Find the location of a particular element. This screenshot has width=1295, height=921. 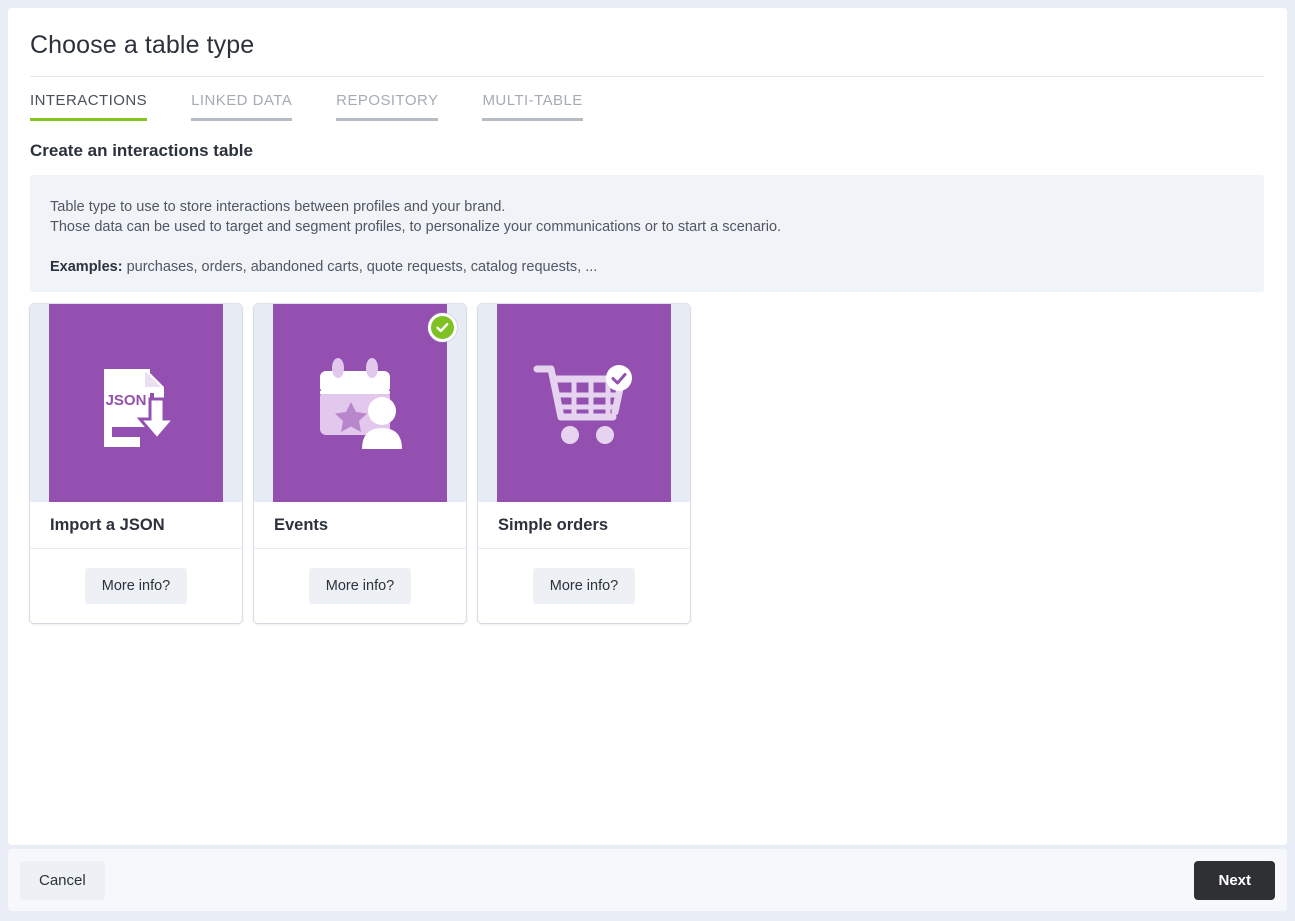

card-events: Events More info? is located at coordinates (360, 463).